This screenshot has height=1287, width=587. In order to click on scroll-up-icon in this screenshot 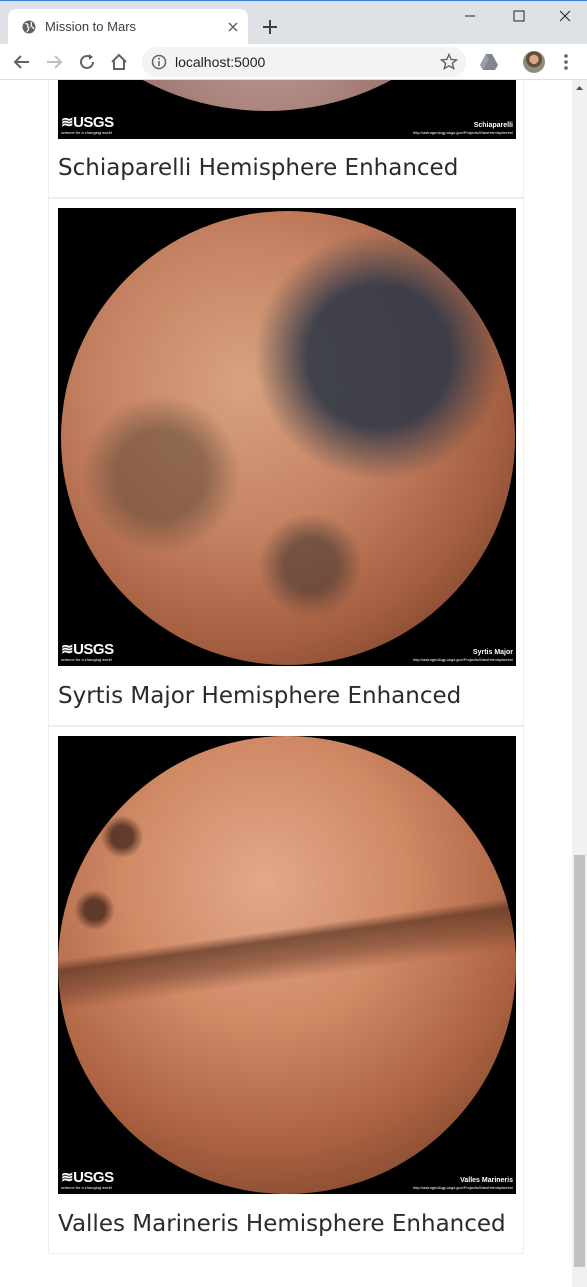, I will do `click(579, 88)`.